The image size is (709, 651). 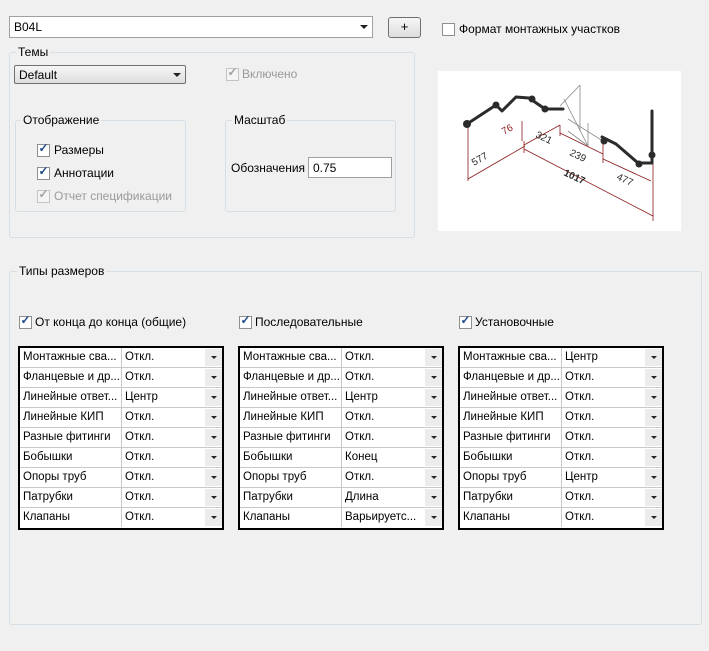 I want to click on dimension-type-label: Последовательные, so click(x=309, y=322).